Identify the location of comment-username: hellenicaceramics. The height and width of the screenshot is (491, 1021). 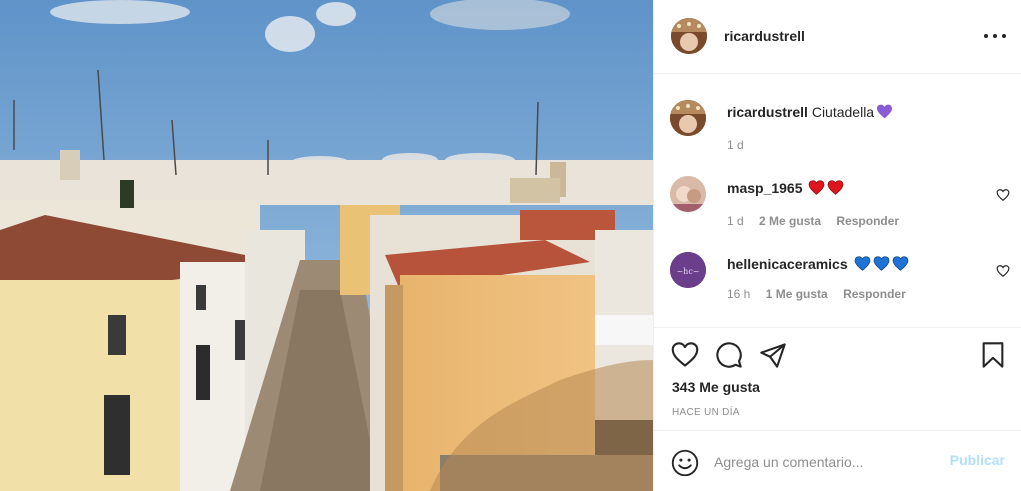
(787, 264).